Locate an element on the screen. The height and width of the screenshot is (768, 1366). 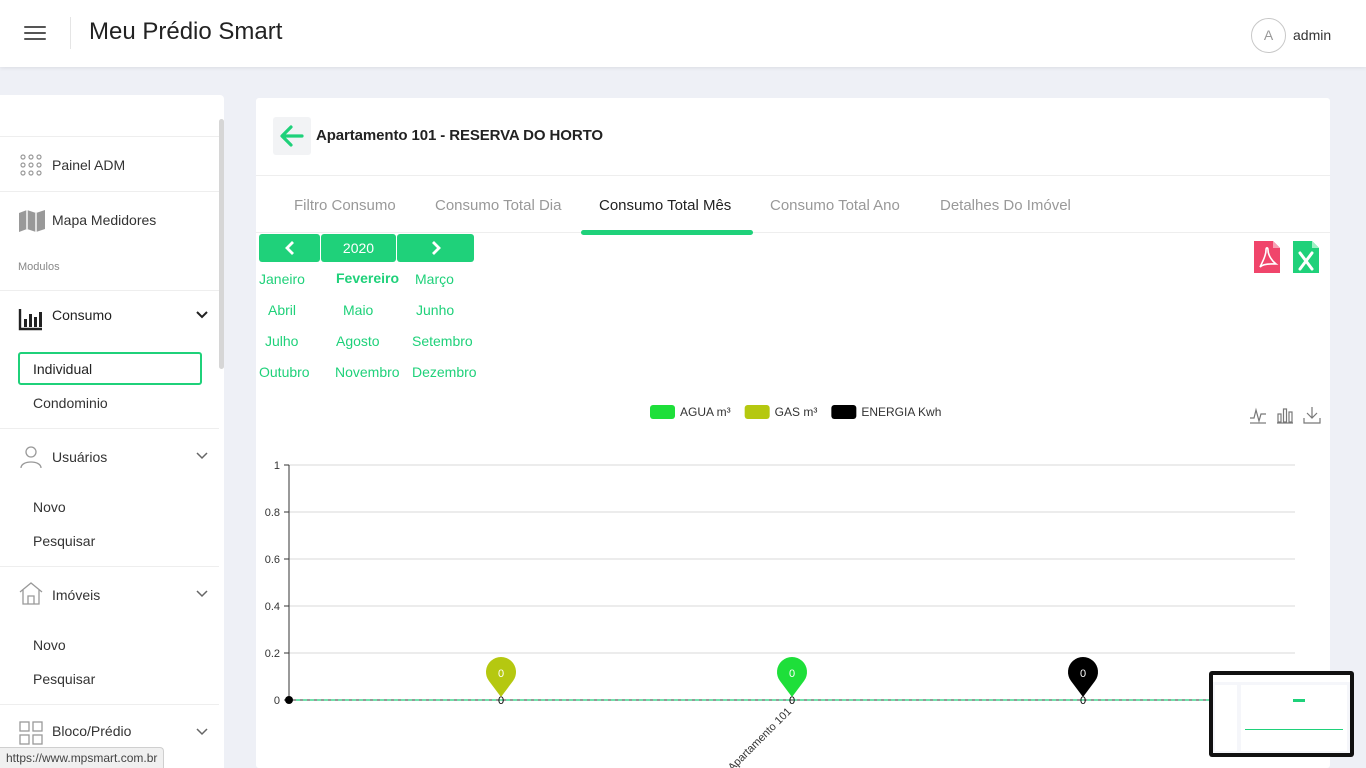
month-agosto: Agosto is located at coordinates (358, 341).